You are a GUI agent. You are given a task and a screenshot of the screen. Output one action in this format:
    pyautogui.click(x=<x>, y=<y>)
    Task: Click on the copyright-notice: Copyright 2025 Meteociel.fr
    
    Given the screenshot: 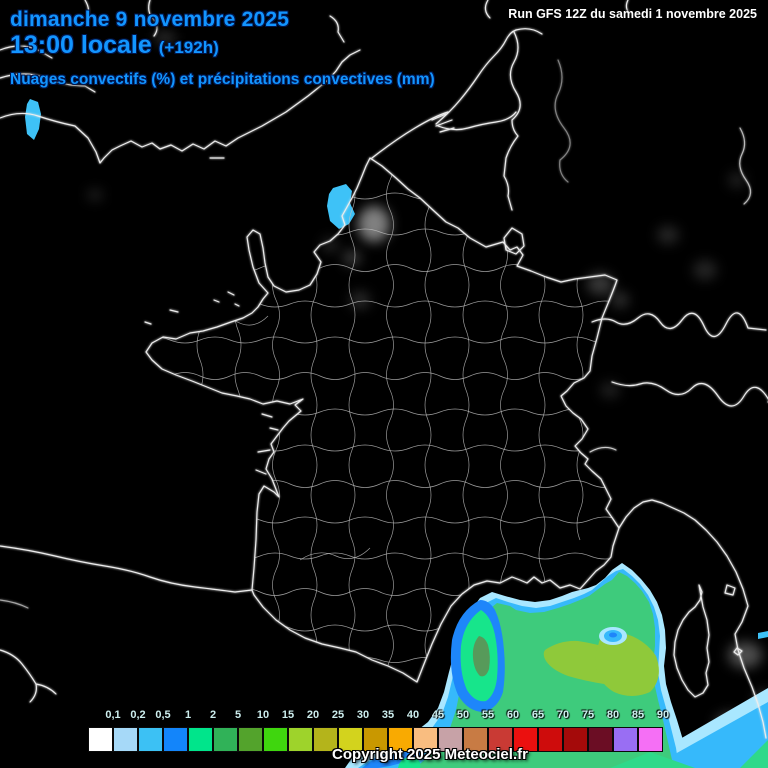 What is the action you would take?
    pyautogui.click(x=430, y=754)
    